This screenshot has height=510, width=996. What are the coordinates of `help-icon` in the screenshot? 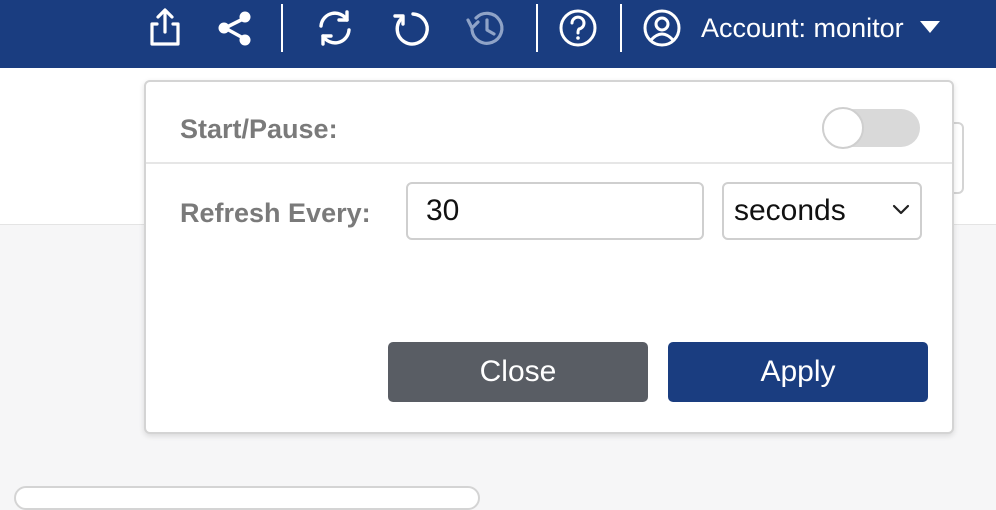 It's located at (578, 28).